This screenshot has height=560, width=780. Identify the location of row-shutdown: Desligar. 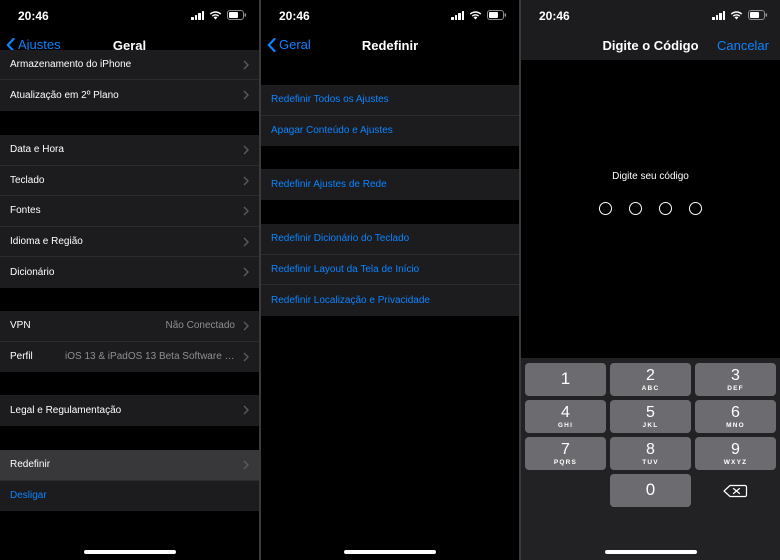
(129, 496).